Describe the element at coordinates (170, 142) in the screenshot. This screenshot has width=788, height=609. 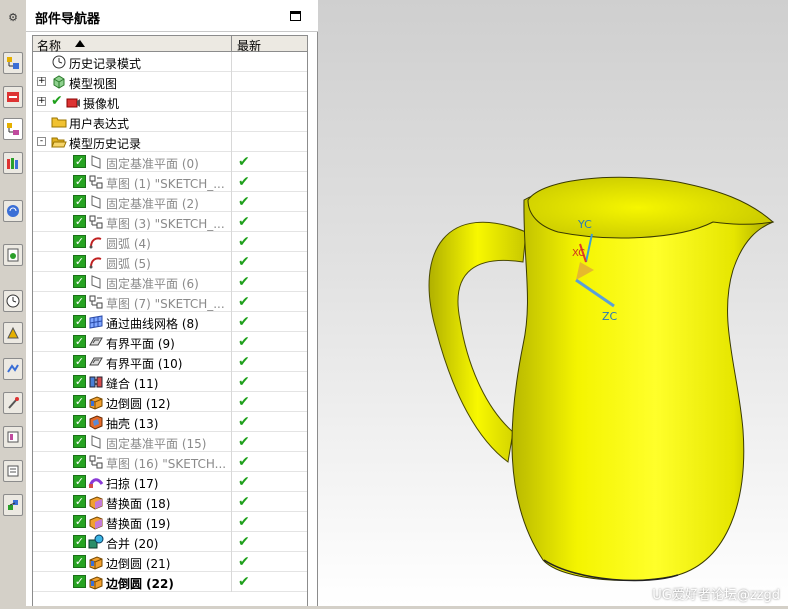
I see `tree-row: - 模型历史记录` at that location.